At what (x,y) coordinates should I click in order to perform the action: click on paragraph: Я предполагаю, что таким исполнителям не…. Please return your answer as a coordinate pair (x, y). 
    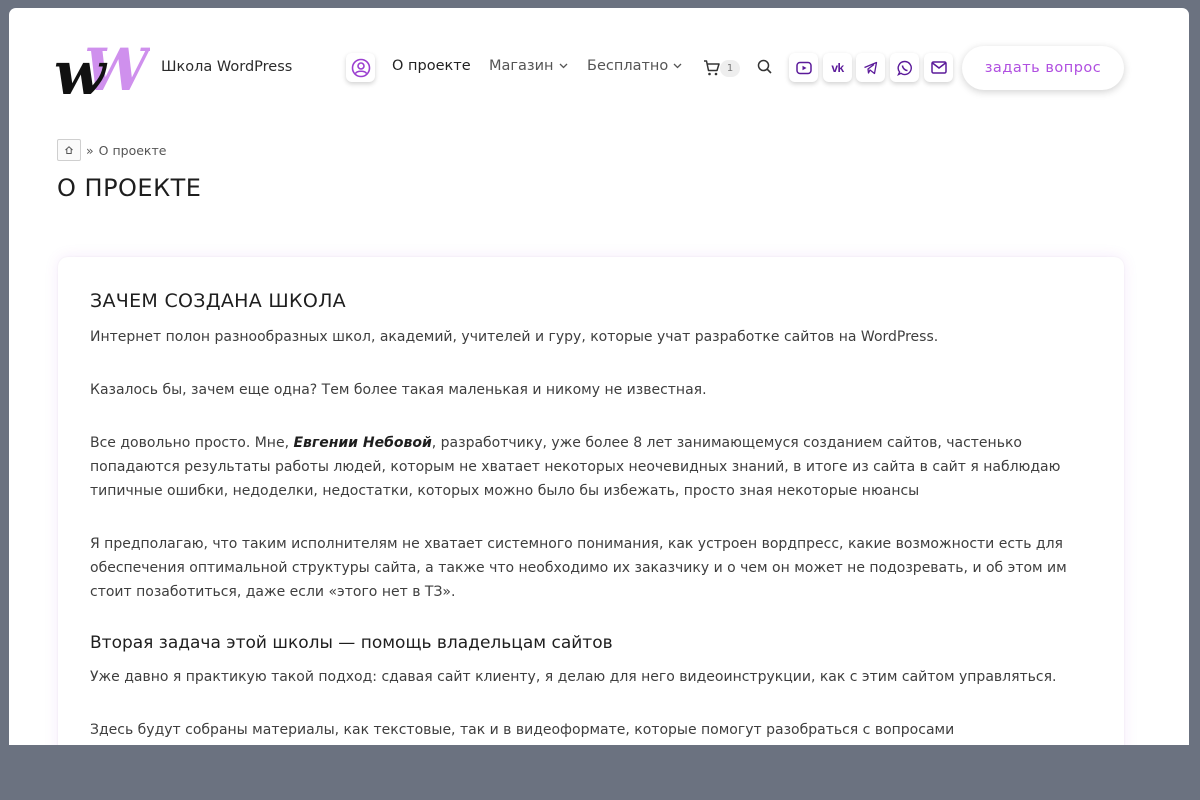
    Looking at the image, I should click on (578, 568).